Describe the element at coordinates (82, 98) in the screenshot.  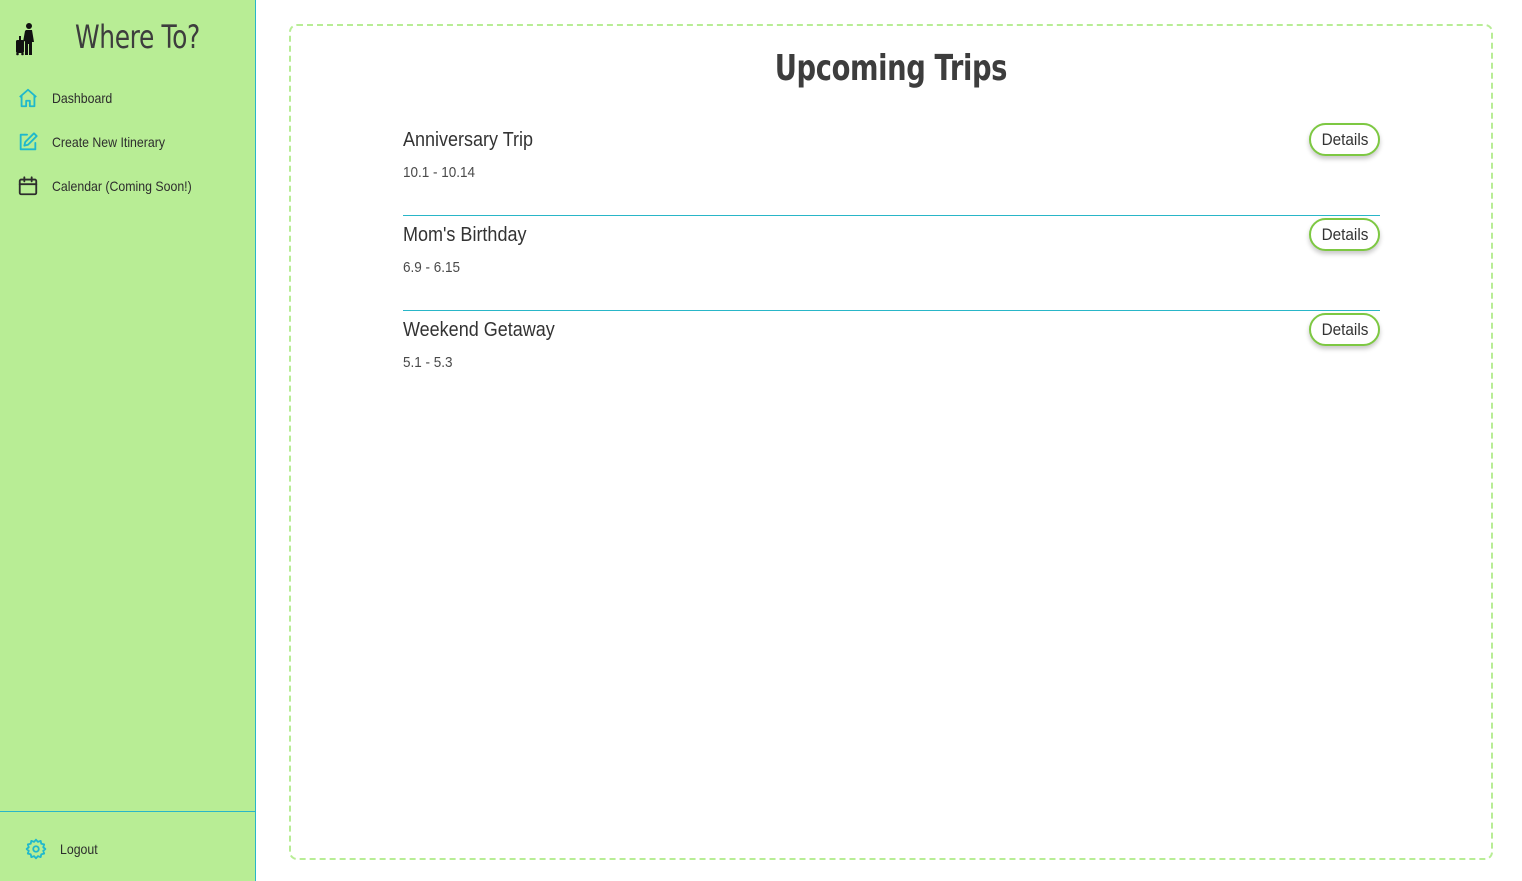
I see `sidebar-item-label: Dashboard` at that location.